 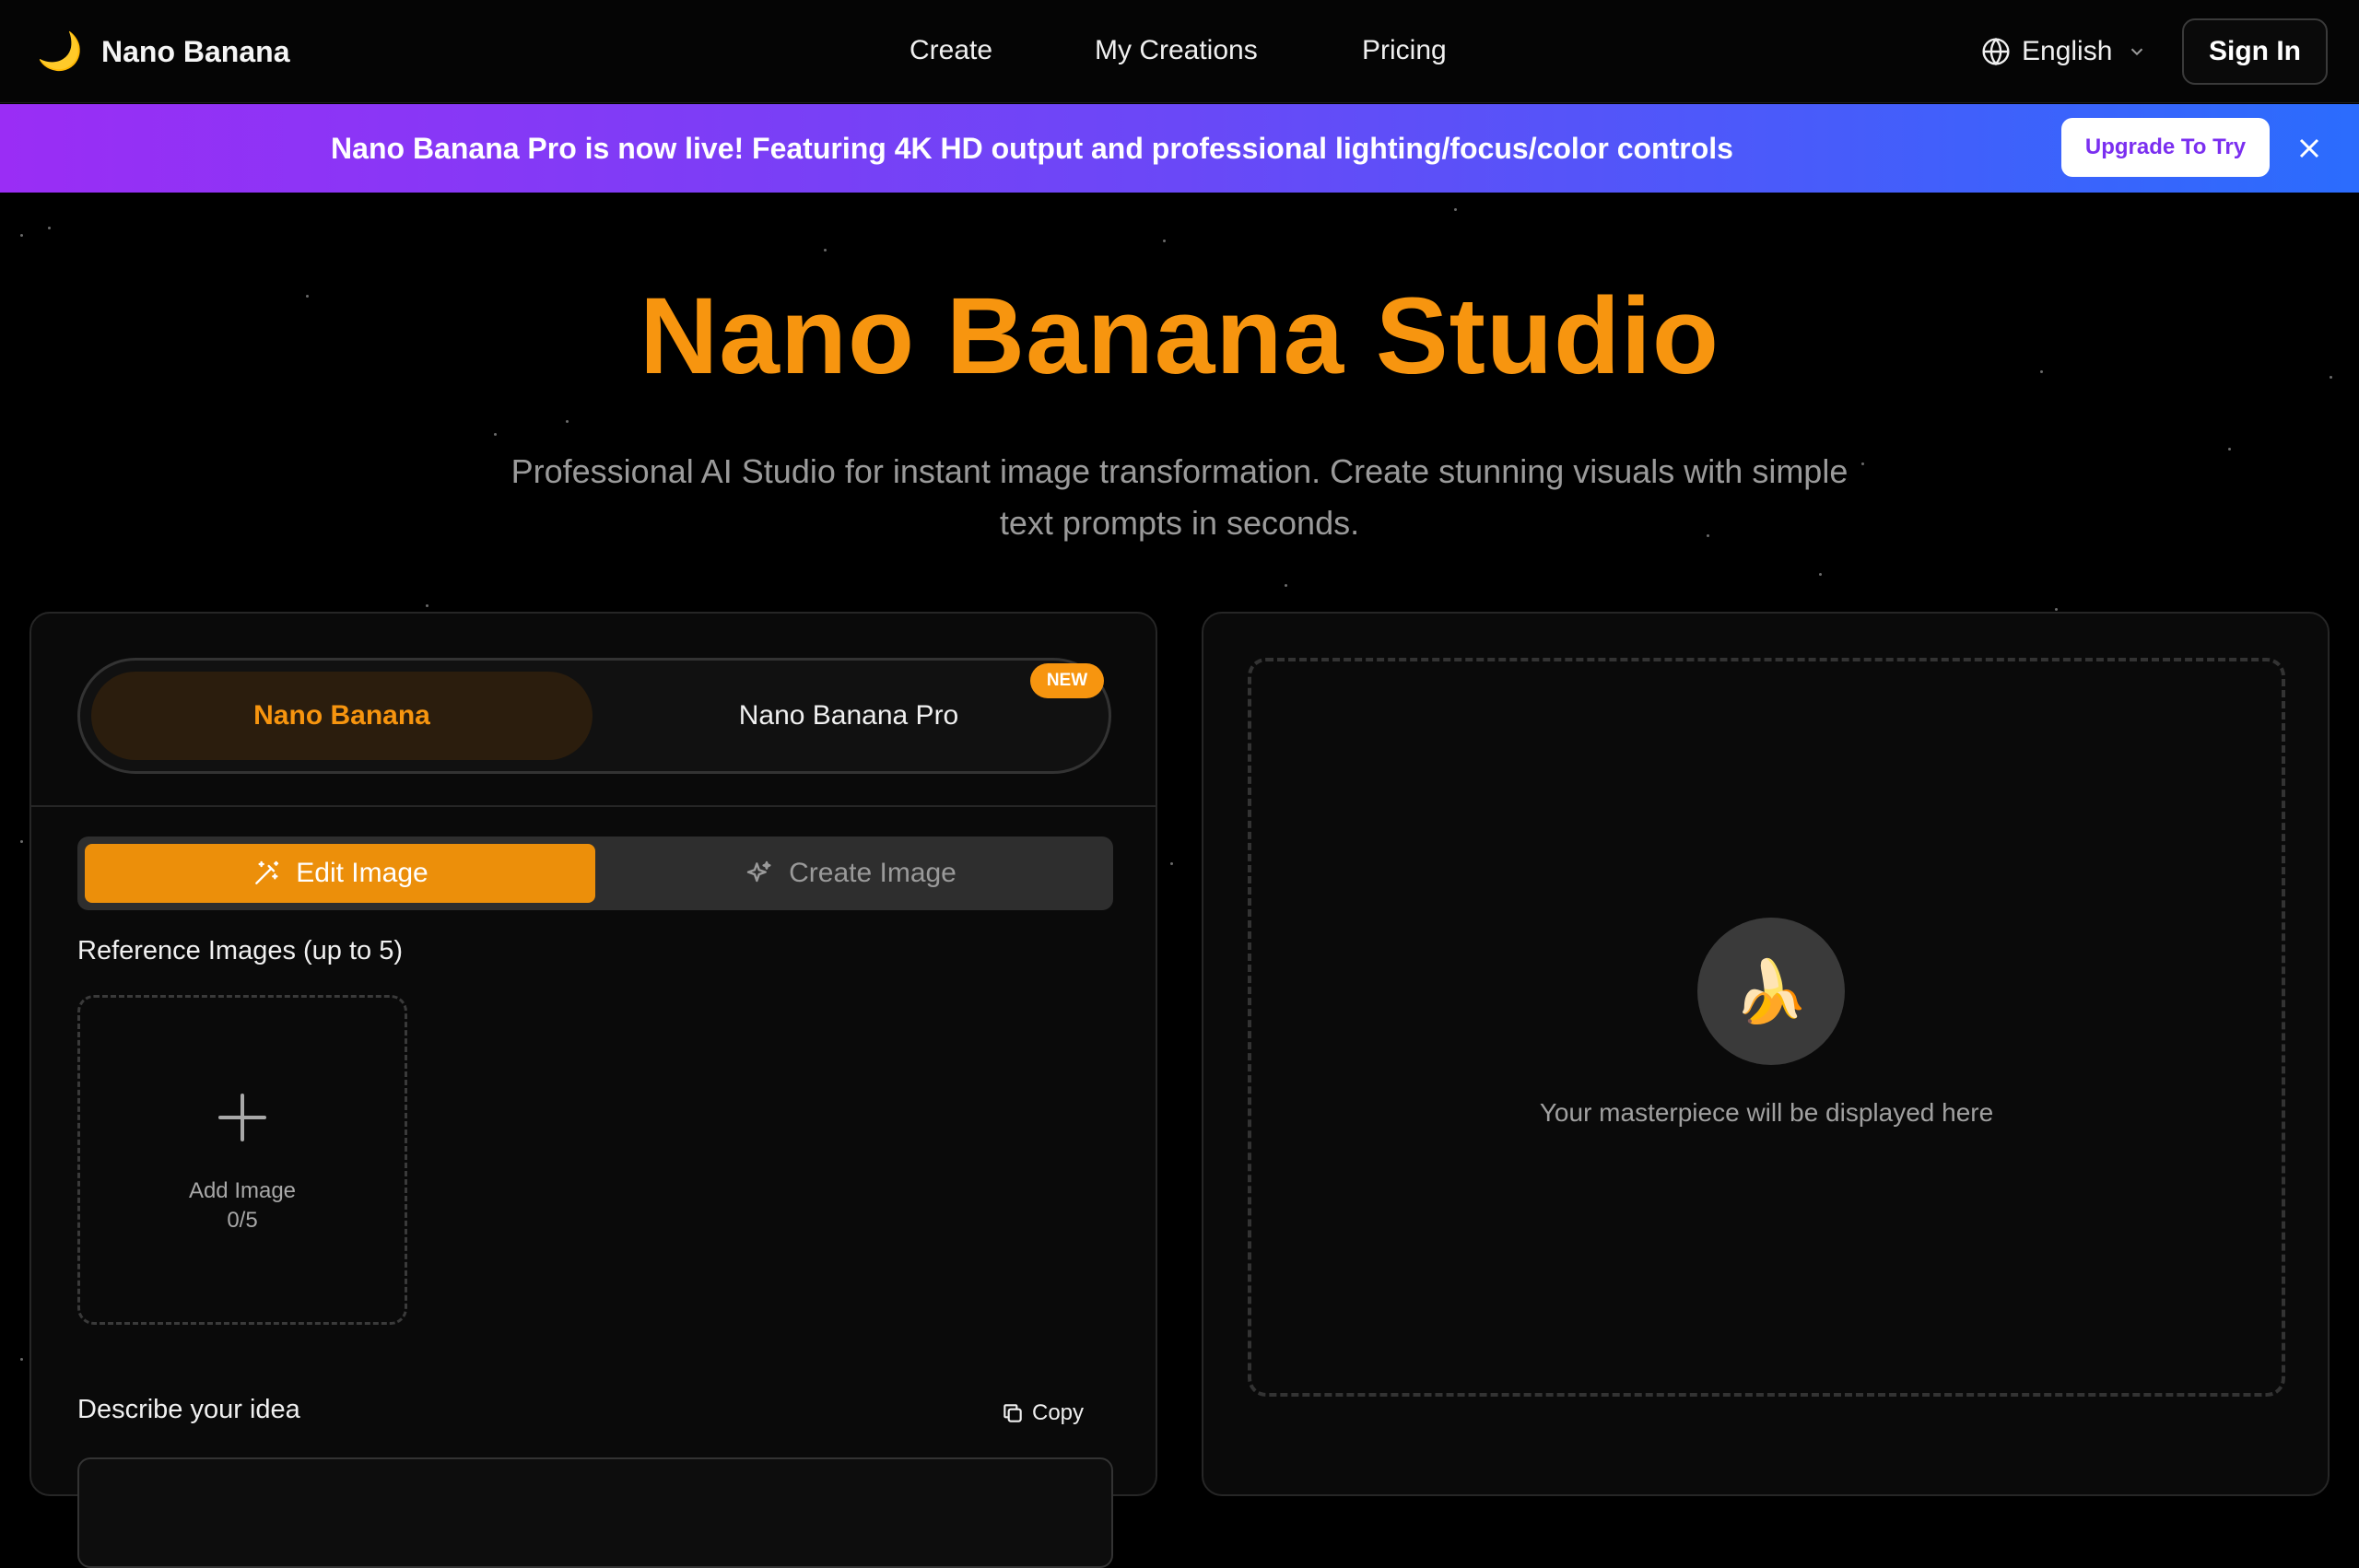 What do you see at coordinates (594, 716) in the screenshot?
I see `model-switcher: Nano Banana Nano Banana Pro` at bounding box center [594, 716].